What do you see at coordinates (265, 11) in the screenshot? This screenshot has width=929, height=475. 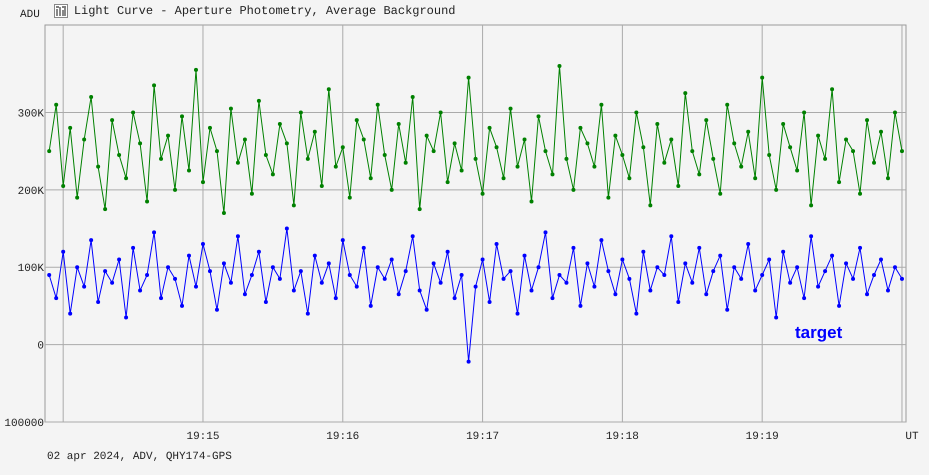 I see `window-title: Light Curve - Aperture Photometry, Average Background` at bounding box center [265, 11].